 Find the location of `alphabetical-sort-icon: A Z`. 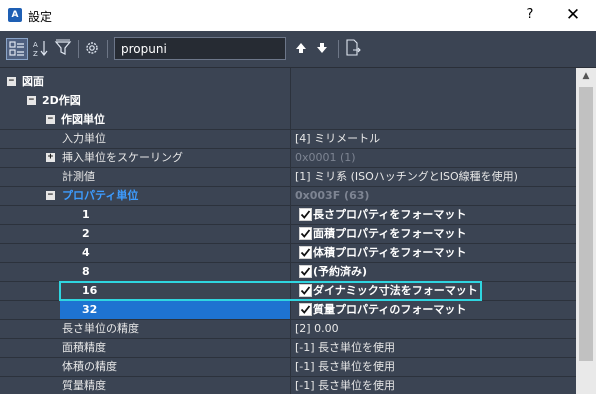

alphabetical-sort-icon: A Z is located at coordinates (41, 49).